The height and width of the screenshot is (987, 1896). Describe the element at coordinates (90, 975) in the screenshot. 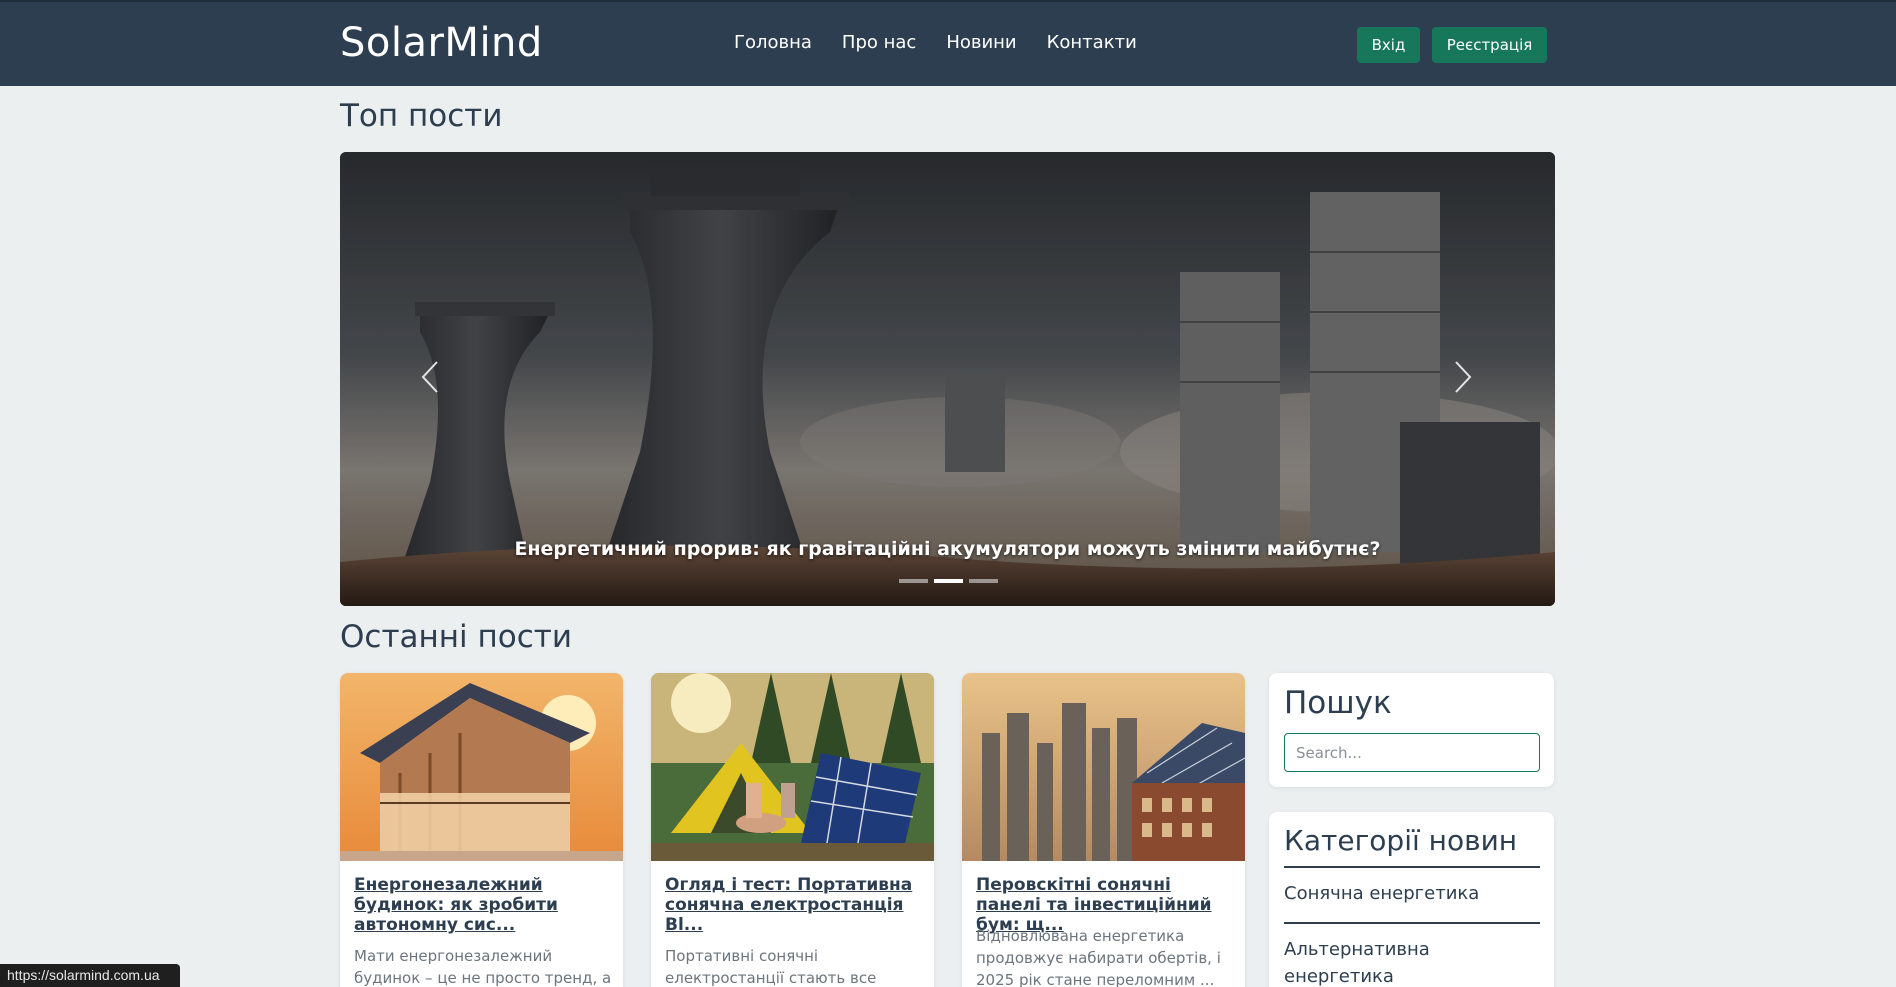

I see `browser-status-url: https://solarmind.com.ua` at that location.